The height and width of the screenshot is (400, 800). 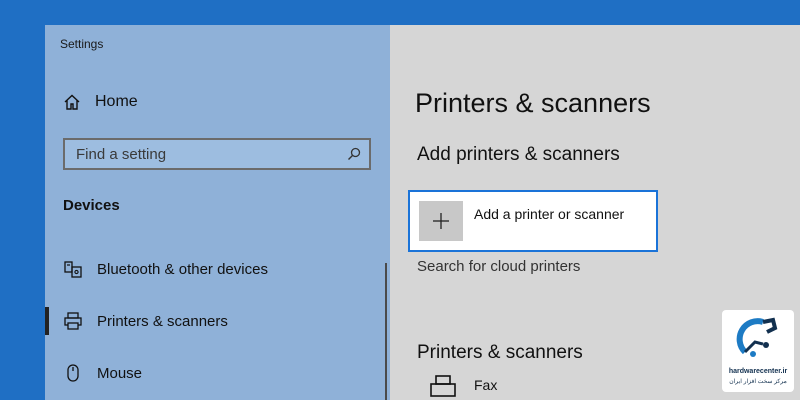 I want to click on printers-list-heading: Printers & scanners, so click(x=500, y=352).